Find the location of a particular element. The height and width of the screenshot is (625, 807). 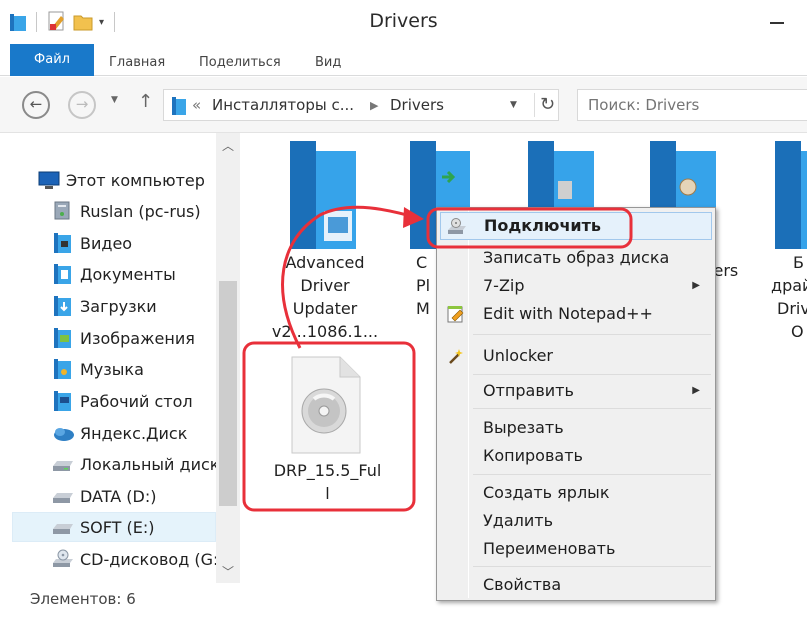

wand-icon is located at coordinates (456, 356).